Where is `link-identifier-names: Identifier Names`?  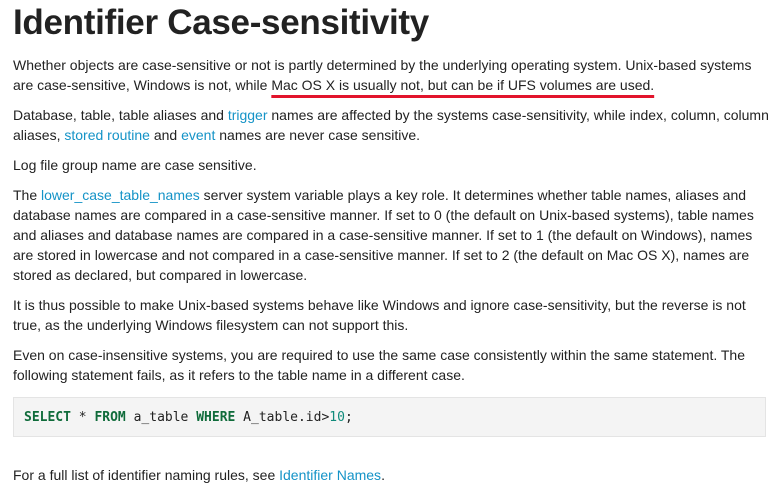
link-identifier-names: Identifier Names is located at coordinates (330, 475).